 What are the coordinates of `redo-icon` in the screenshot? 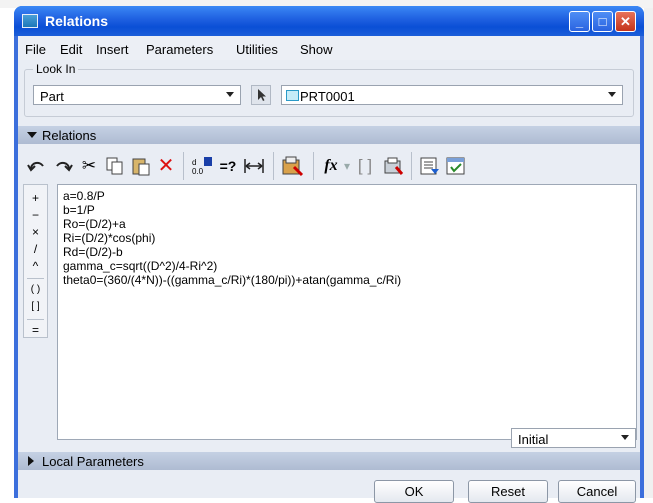 It's located at (63, 166).